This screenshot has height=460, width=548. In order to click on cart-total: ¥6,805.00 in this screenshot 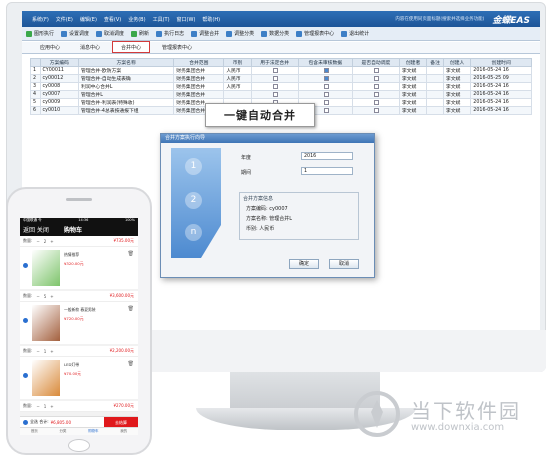, I will do `click(60, 422)`.